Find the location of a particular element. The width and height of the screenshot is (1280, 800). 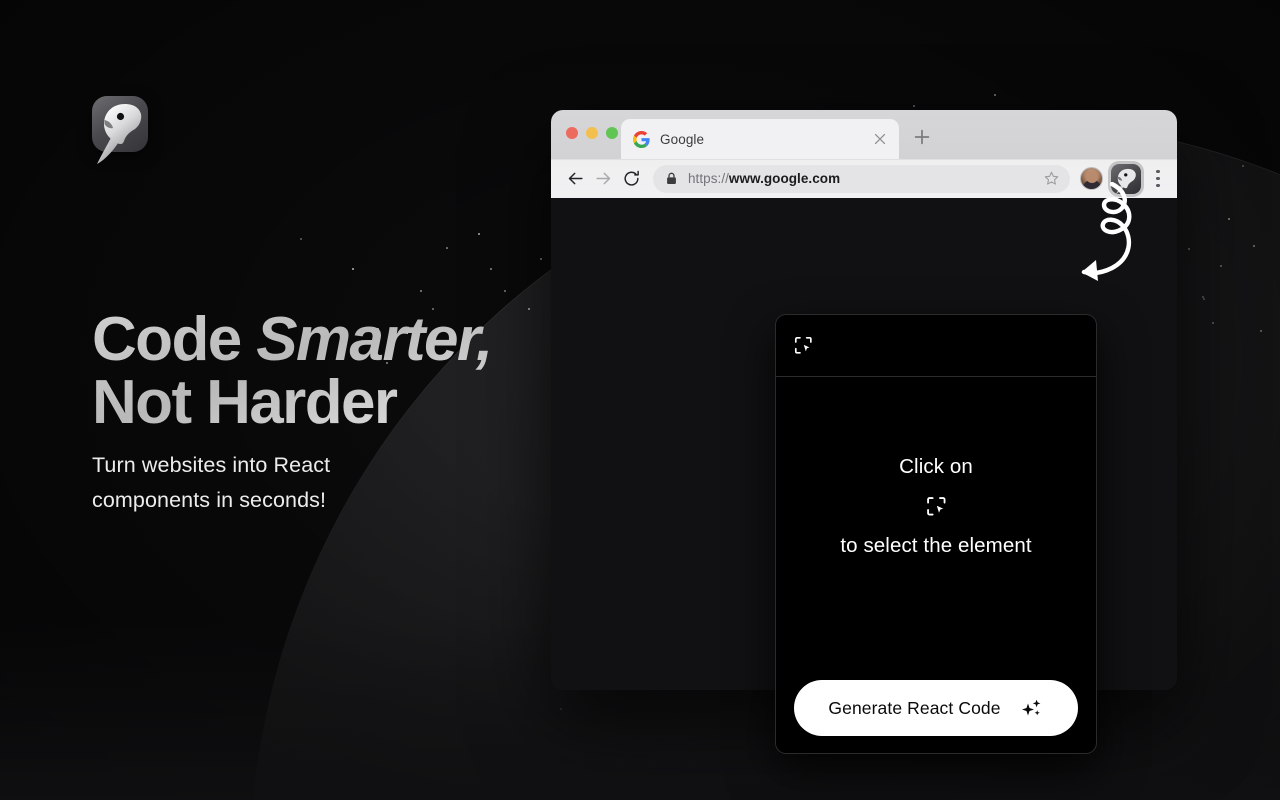

page-title: Code Smarter, Not Harder is located at coordinates (292, 371).